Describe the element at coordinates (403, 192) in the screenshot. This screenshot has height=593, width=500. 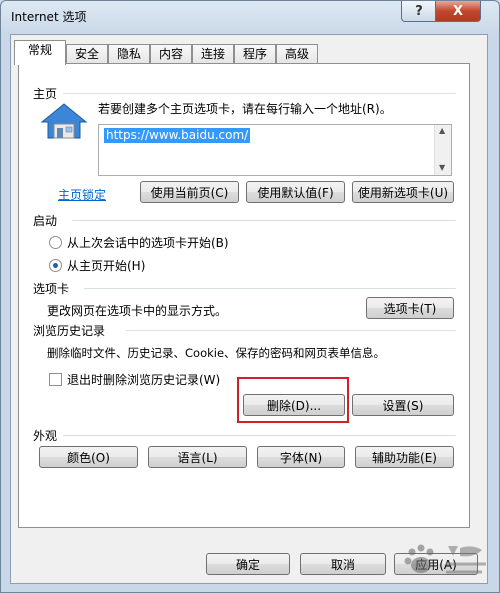
I see `use-new-tab-button: 使用新选项卡(U)` at that location.